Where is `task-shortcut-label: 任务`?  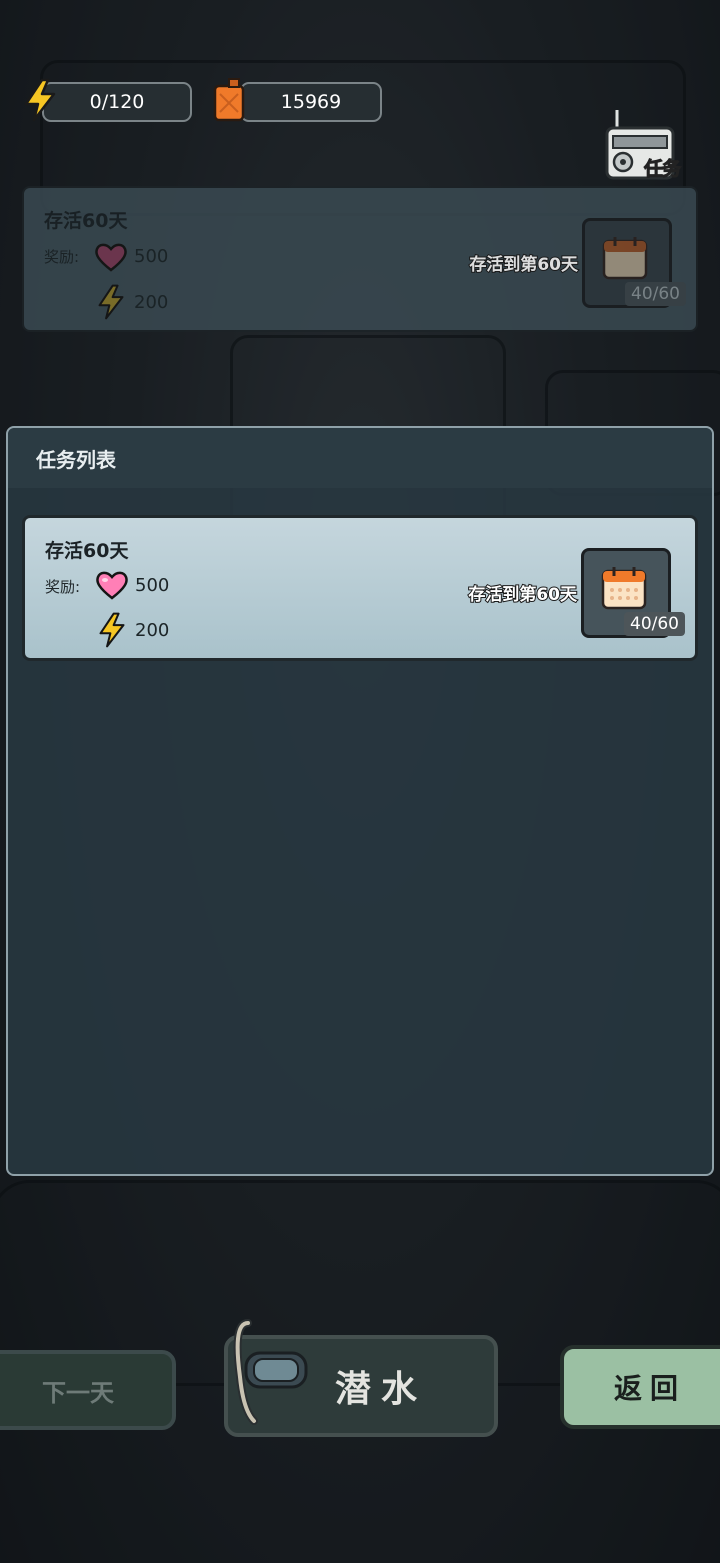 task-shortcut-label: 任务 is located at coordinates (662, 167).